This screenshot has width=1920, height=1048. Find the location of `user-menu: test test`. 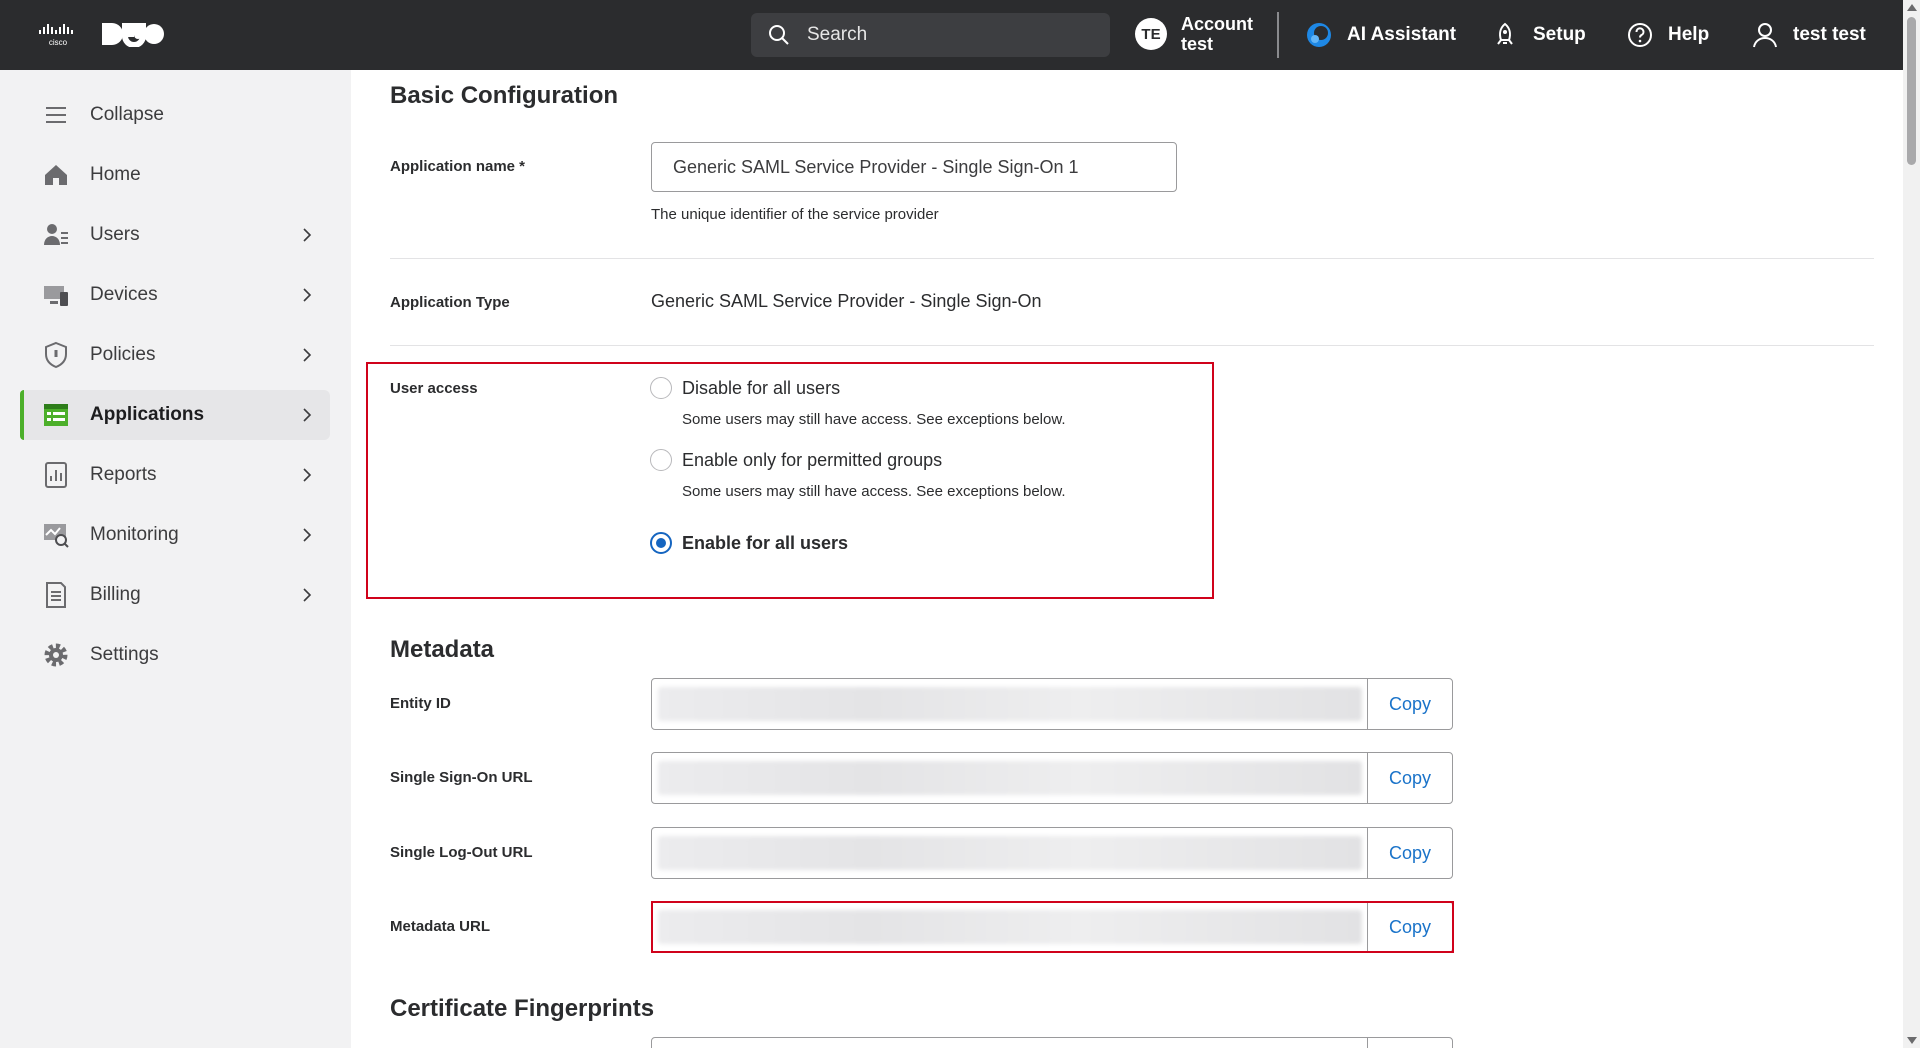

user-menu: test test is located at coordinates (1808, 35).